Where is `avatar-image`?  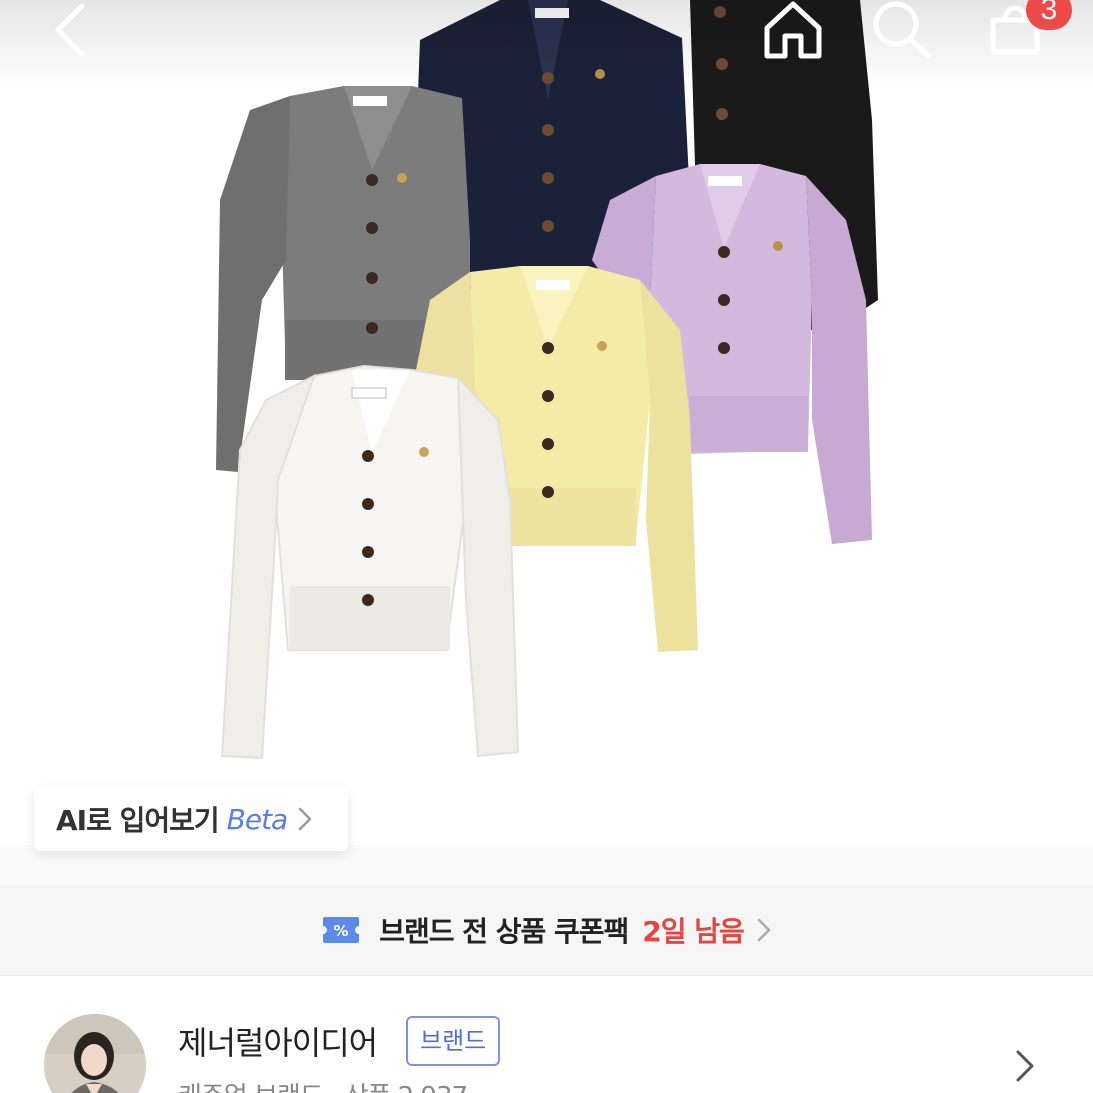
avatar-image is located at coordinates (95, 1053).